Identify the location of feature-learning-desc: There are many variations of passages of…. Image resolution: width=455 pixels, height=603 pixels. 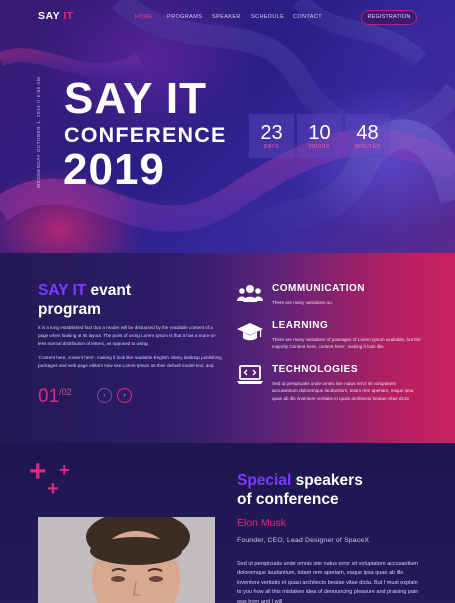
(346, 343).